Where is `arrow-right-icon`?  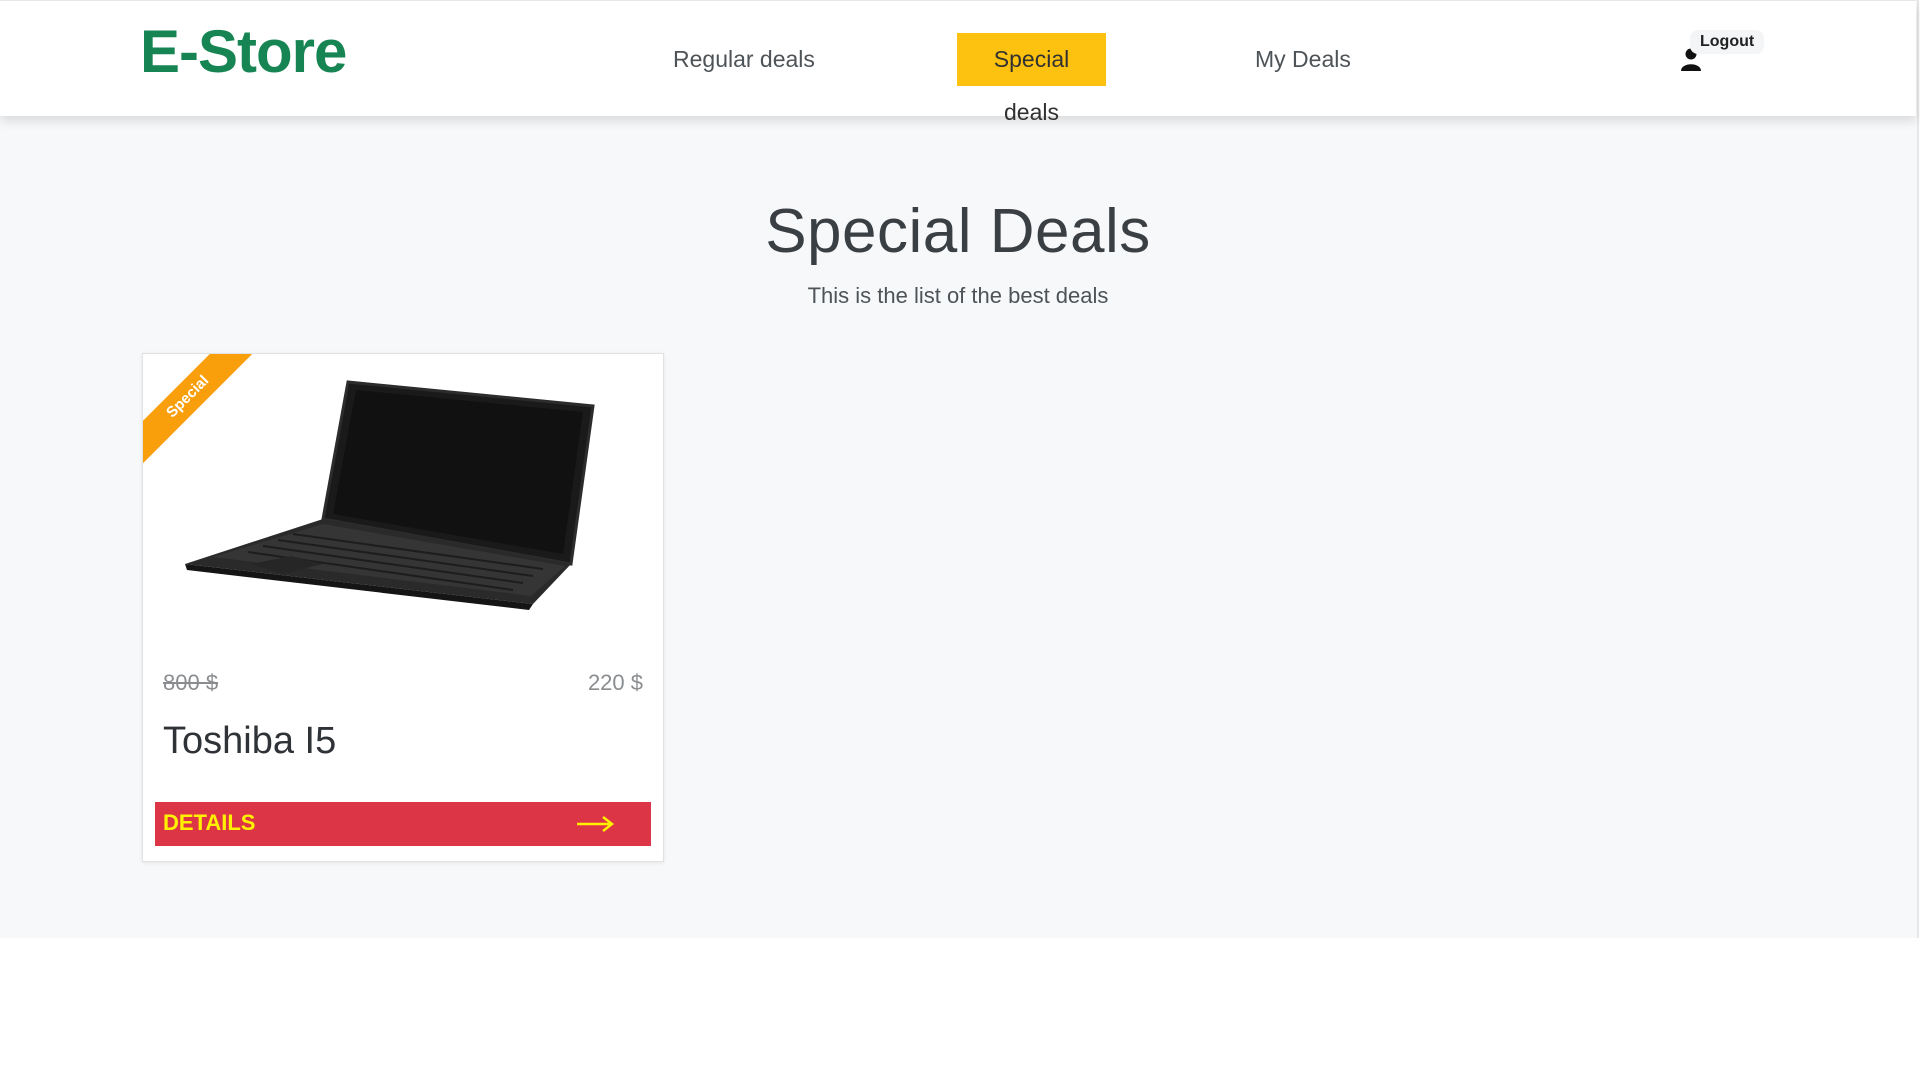
arrow-right-icon is located at coordinates (596, 824).